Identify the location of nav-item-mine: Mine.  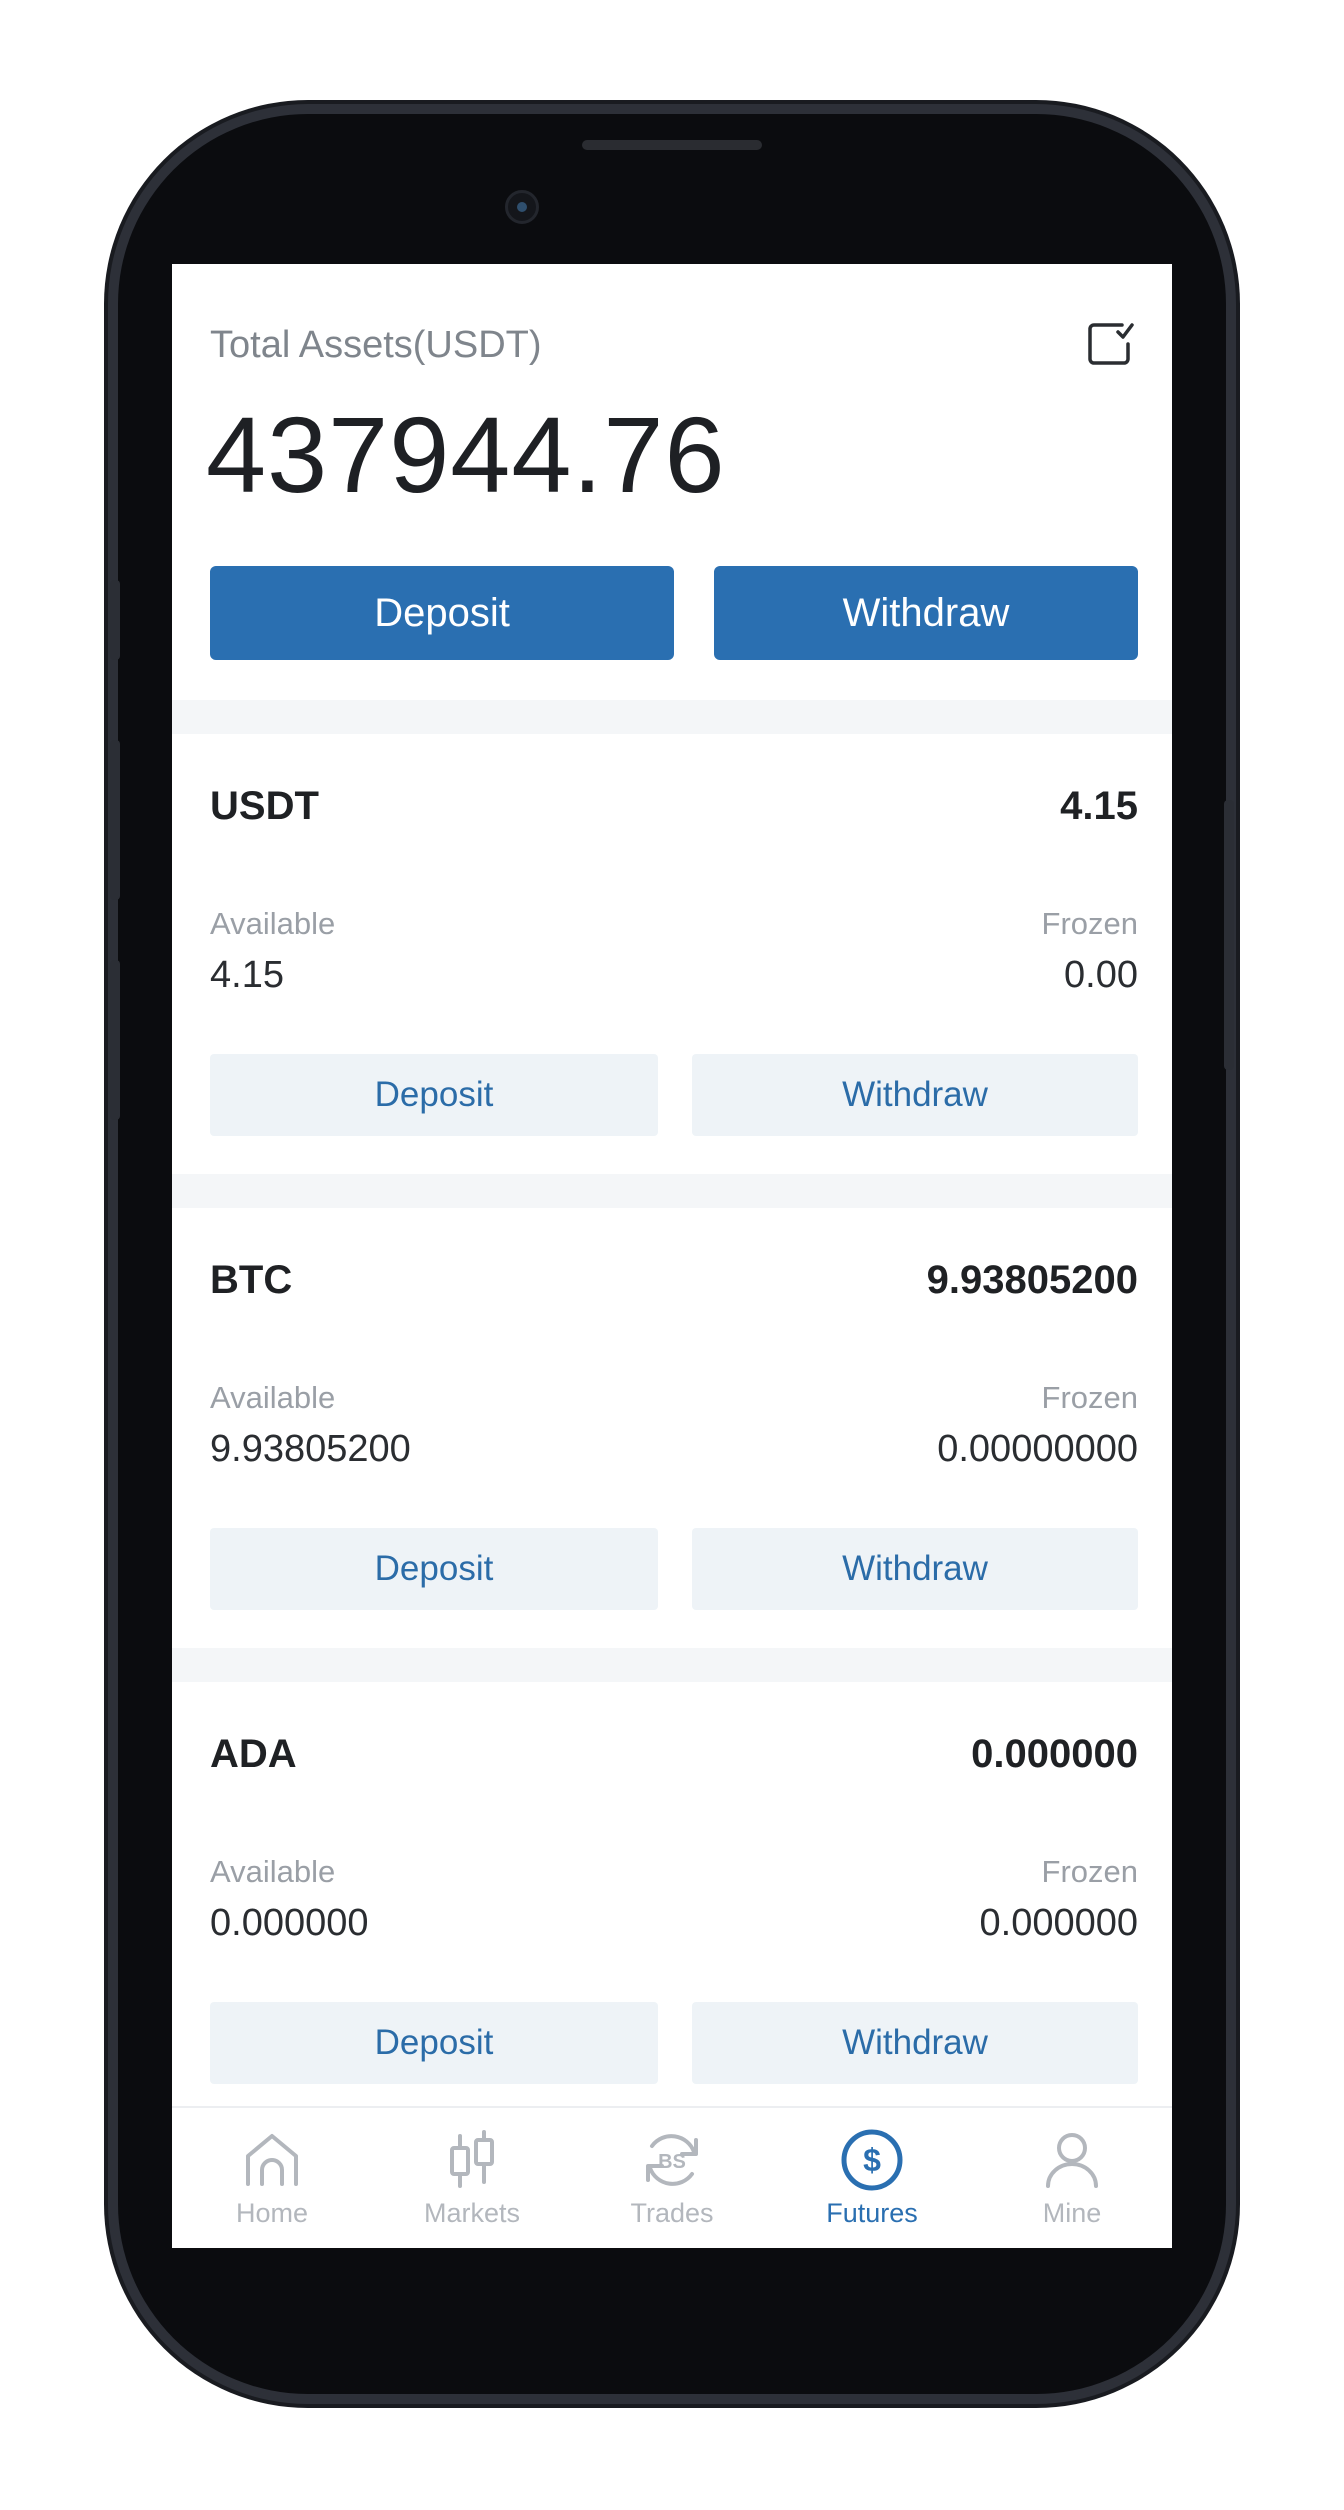
(1072, 2178).